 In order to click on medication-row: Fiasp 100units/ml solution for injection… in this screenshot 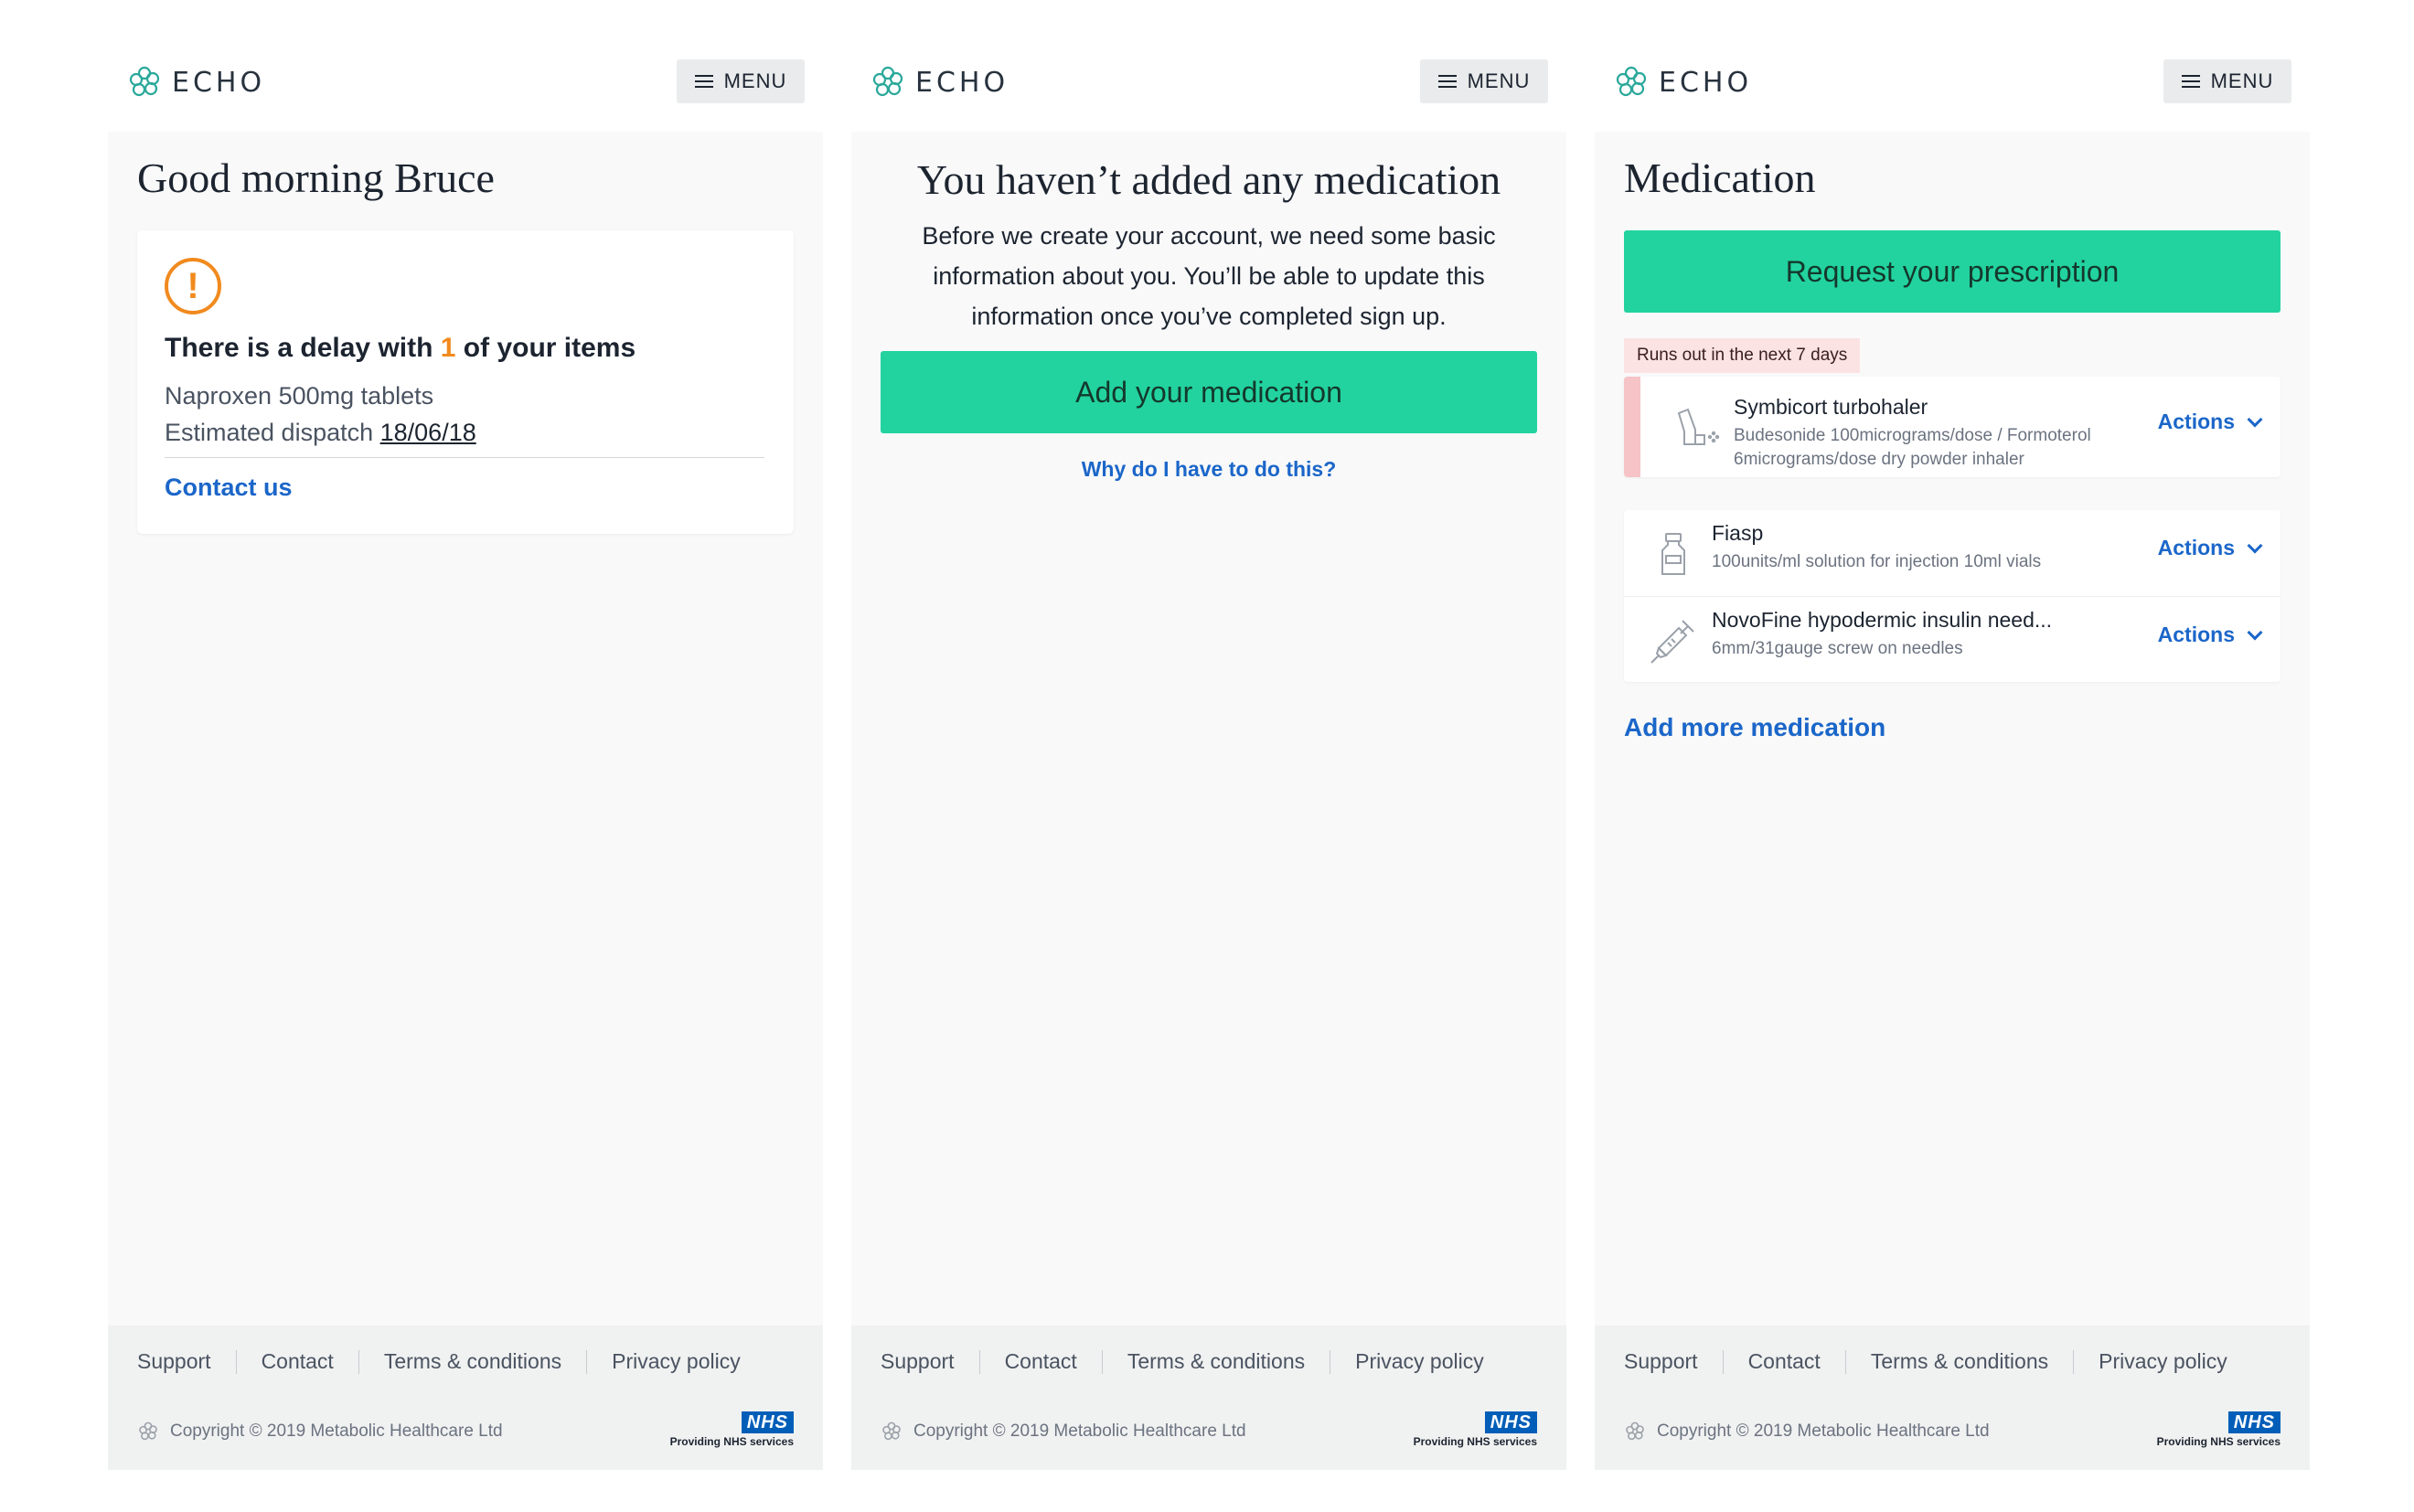, I will do `click(1952, 553)`.